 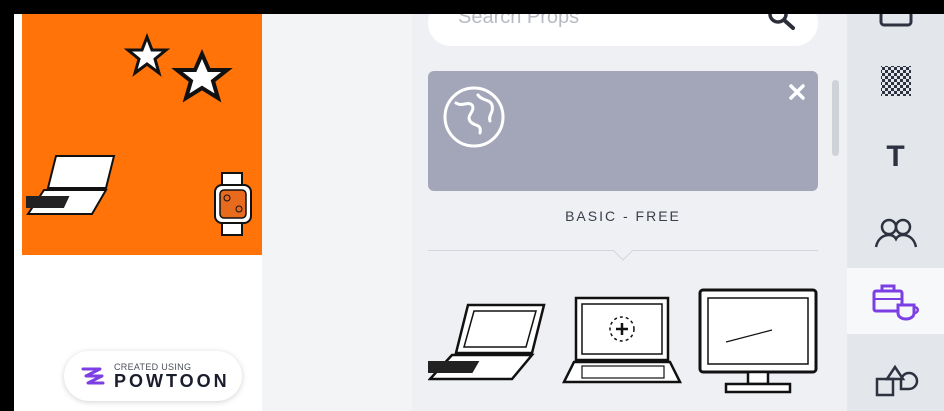 I want to click on caret-down-icon, so click(x=623, y=255).